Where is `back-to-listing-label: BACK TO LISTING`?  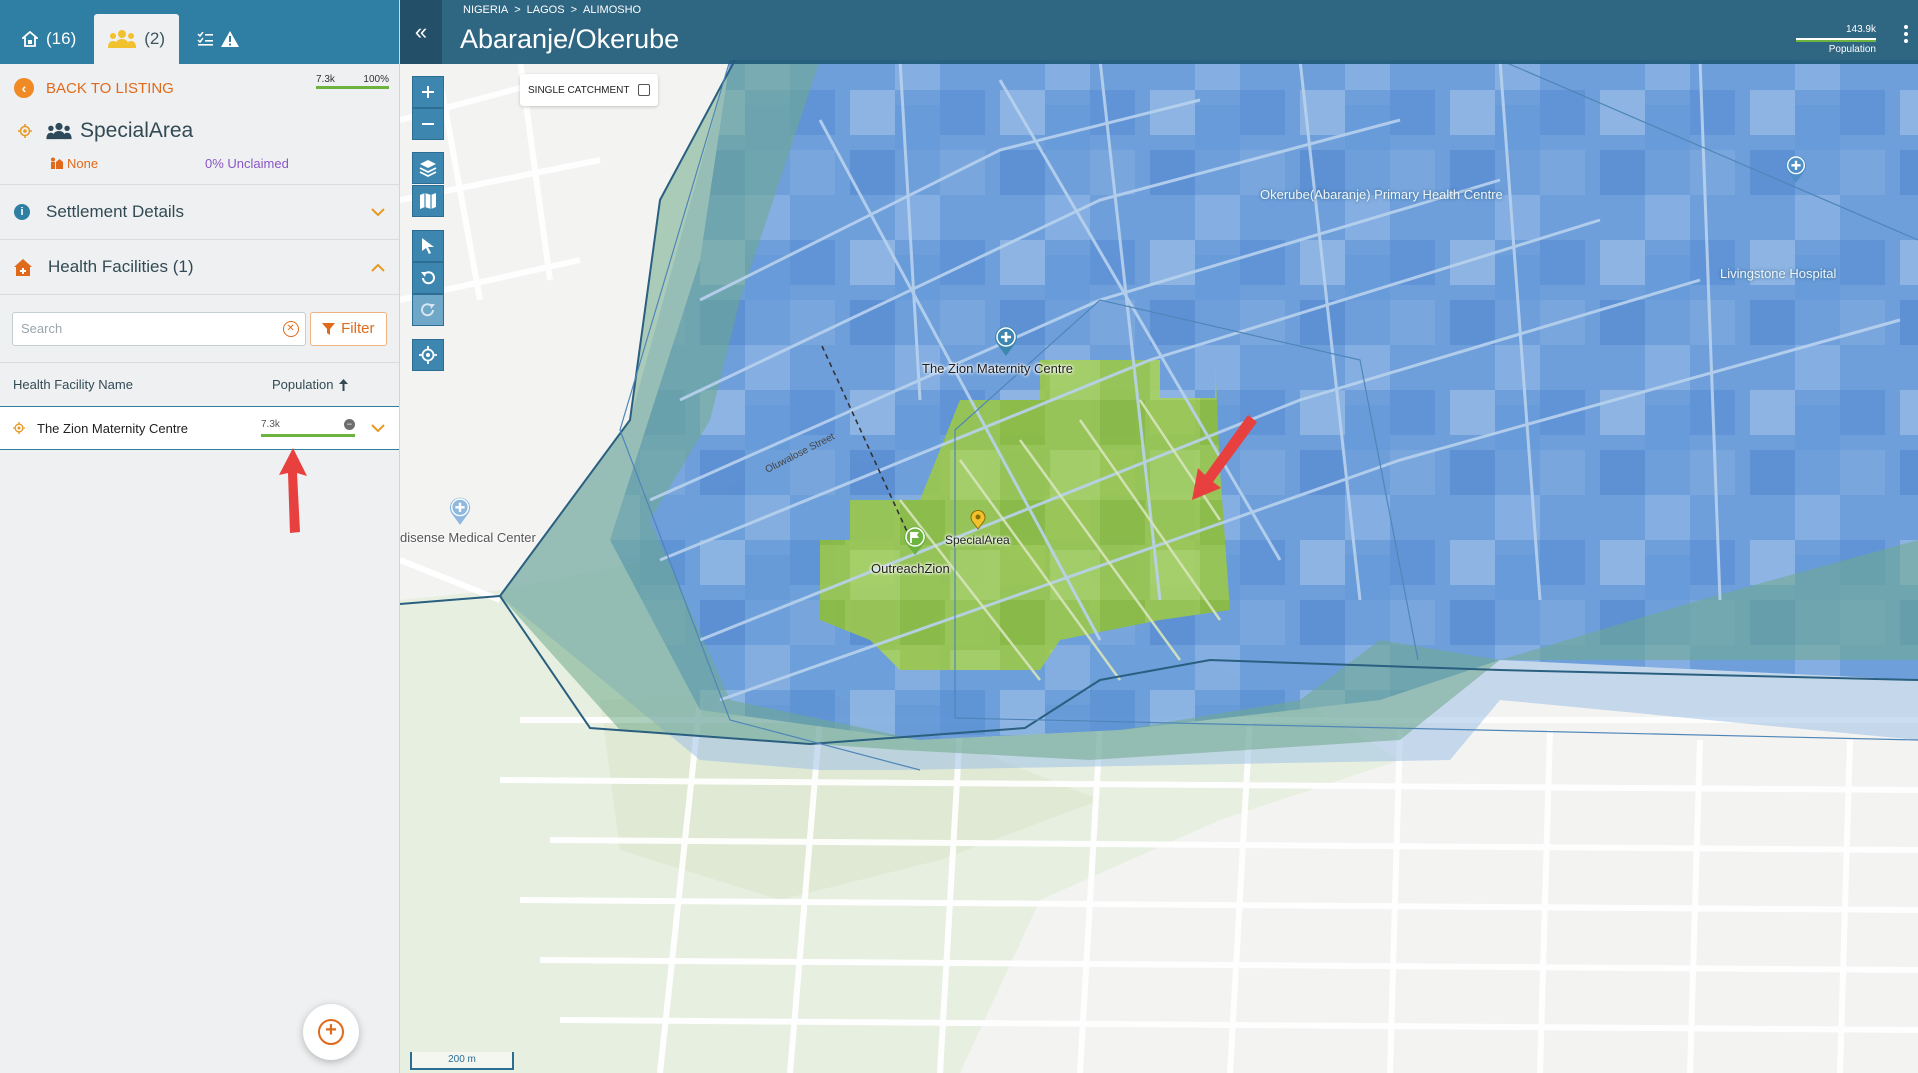
back-to-listing-label: BACK TO LISTING is located at coordinates (110, 88).